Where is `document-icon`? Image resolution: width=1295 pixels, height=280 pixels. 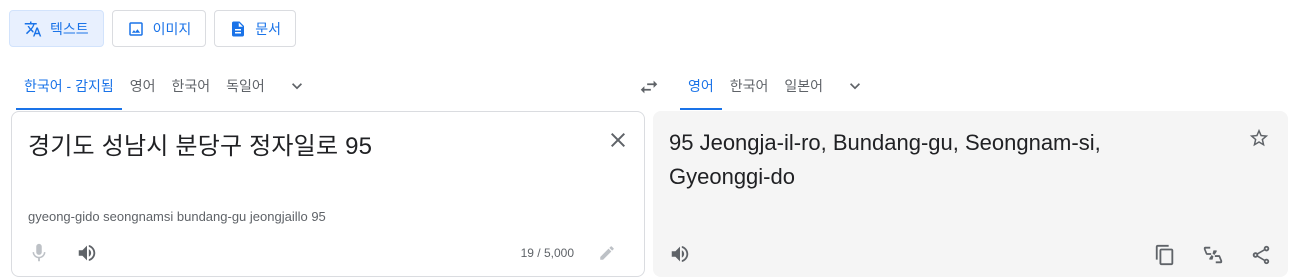 document-icon is located at coordinates (238, 28).